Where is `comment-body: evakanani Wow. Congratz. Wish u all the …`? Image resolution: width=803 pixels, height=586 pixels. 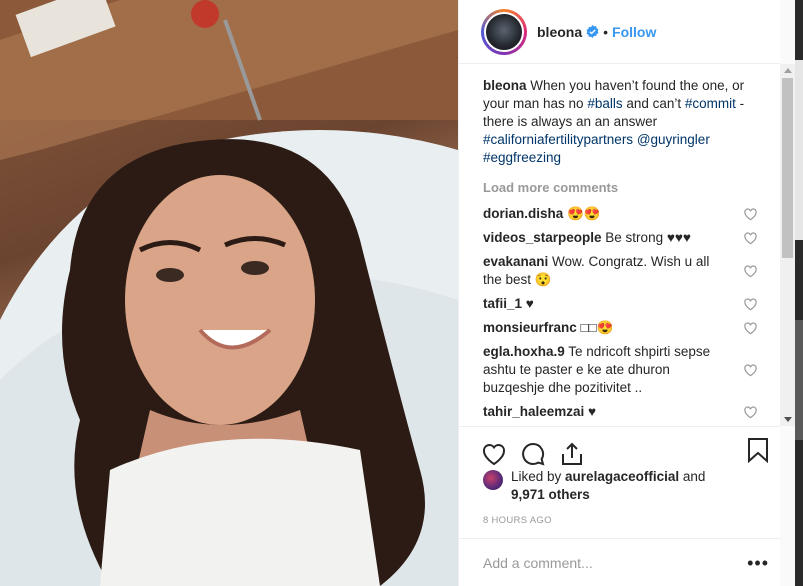 comment-body: evakanani Wow. Congratz. Wish u all the … is located at coordinates (605, 271).